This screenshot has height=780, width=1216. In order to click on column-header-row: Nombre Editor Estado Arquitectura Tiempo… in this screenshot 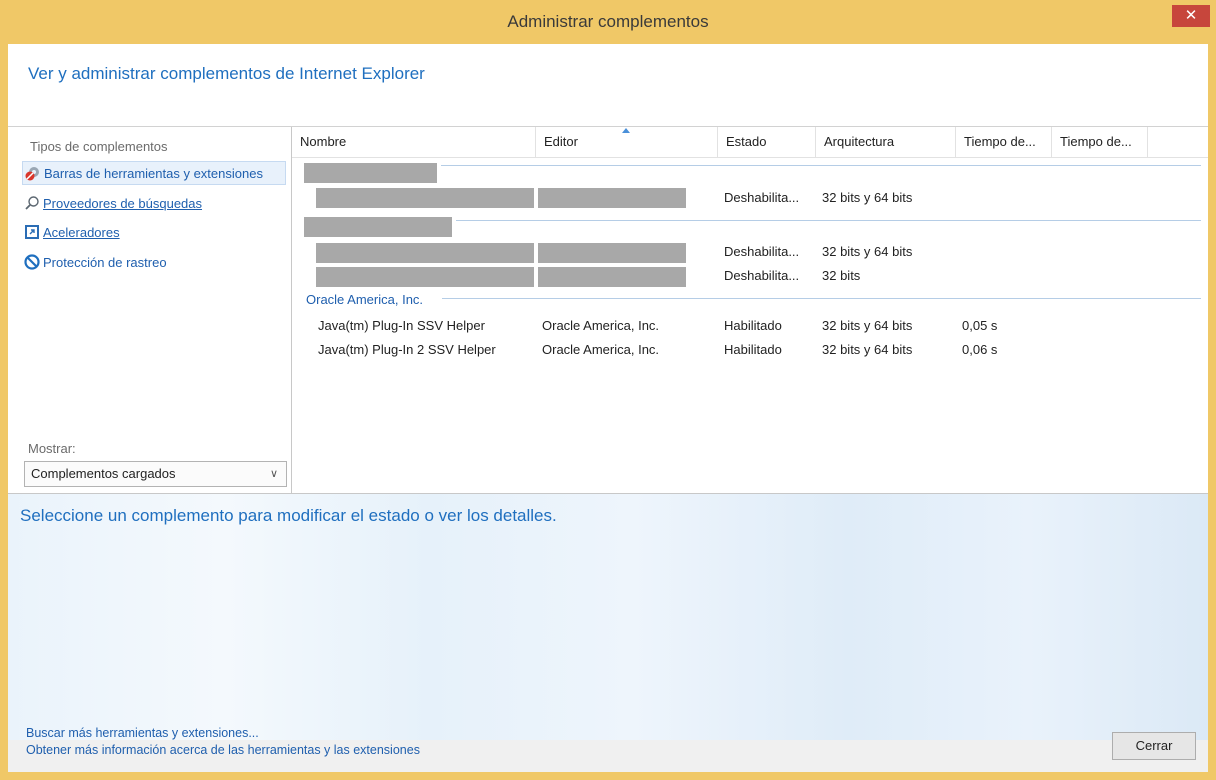, I will do `click(750, 142)`.